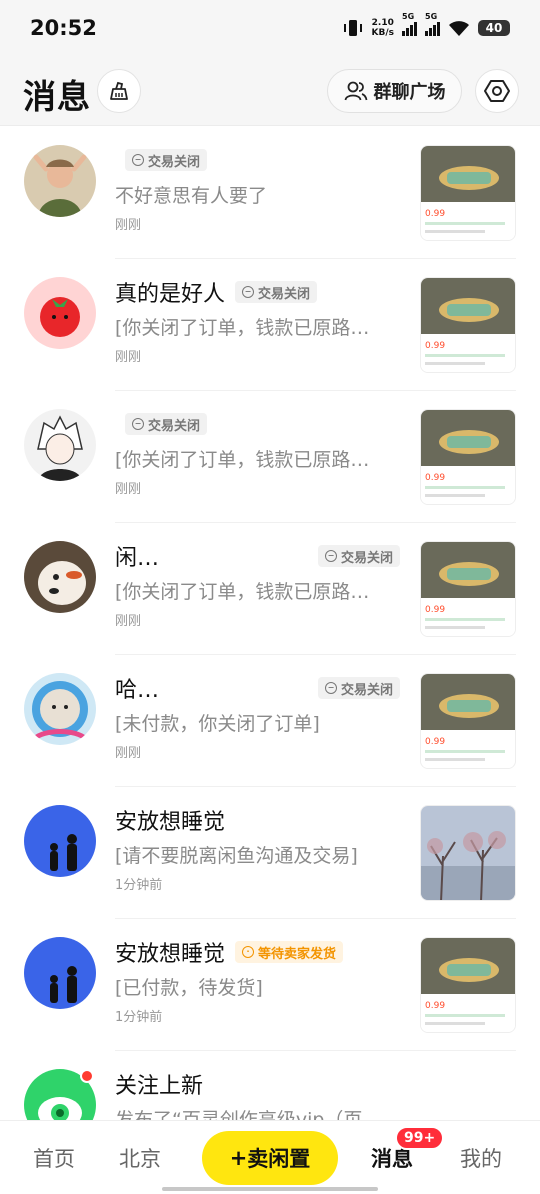  Describe the element at coordinates (87, 1076) in the screenshot. I see `unread-dot` at that location.